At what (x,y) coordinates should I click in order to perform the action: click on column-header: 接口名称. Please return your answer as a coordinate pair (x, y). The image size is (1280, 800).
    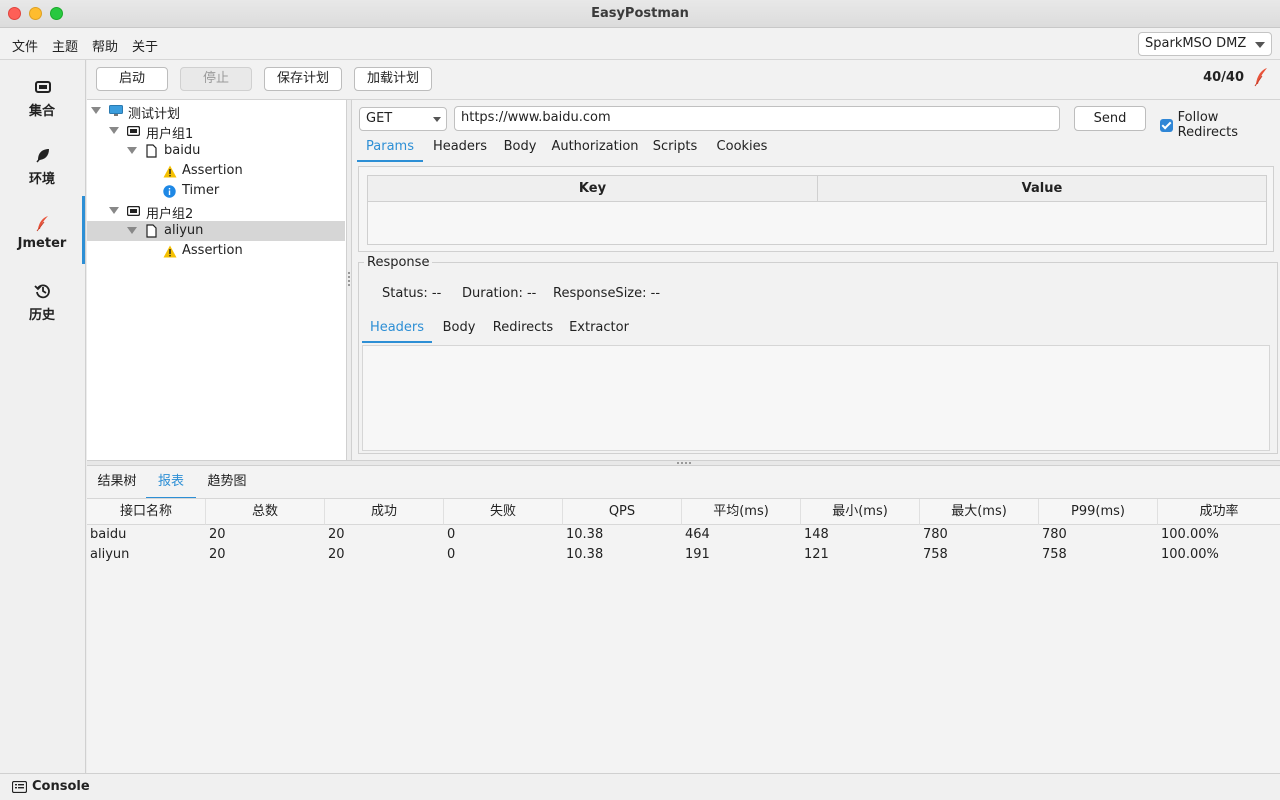
    Looking at the image, I should click on (146, 512).